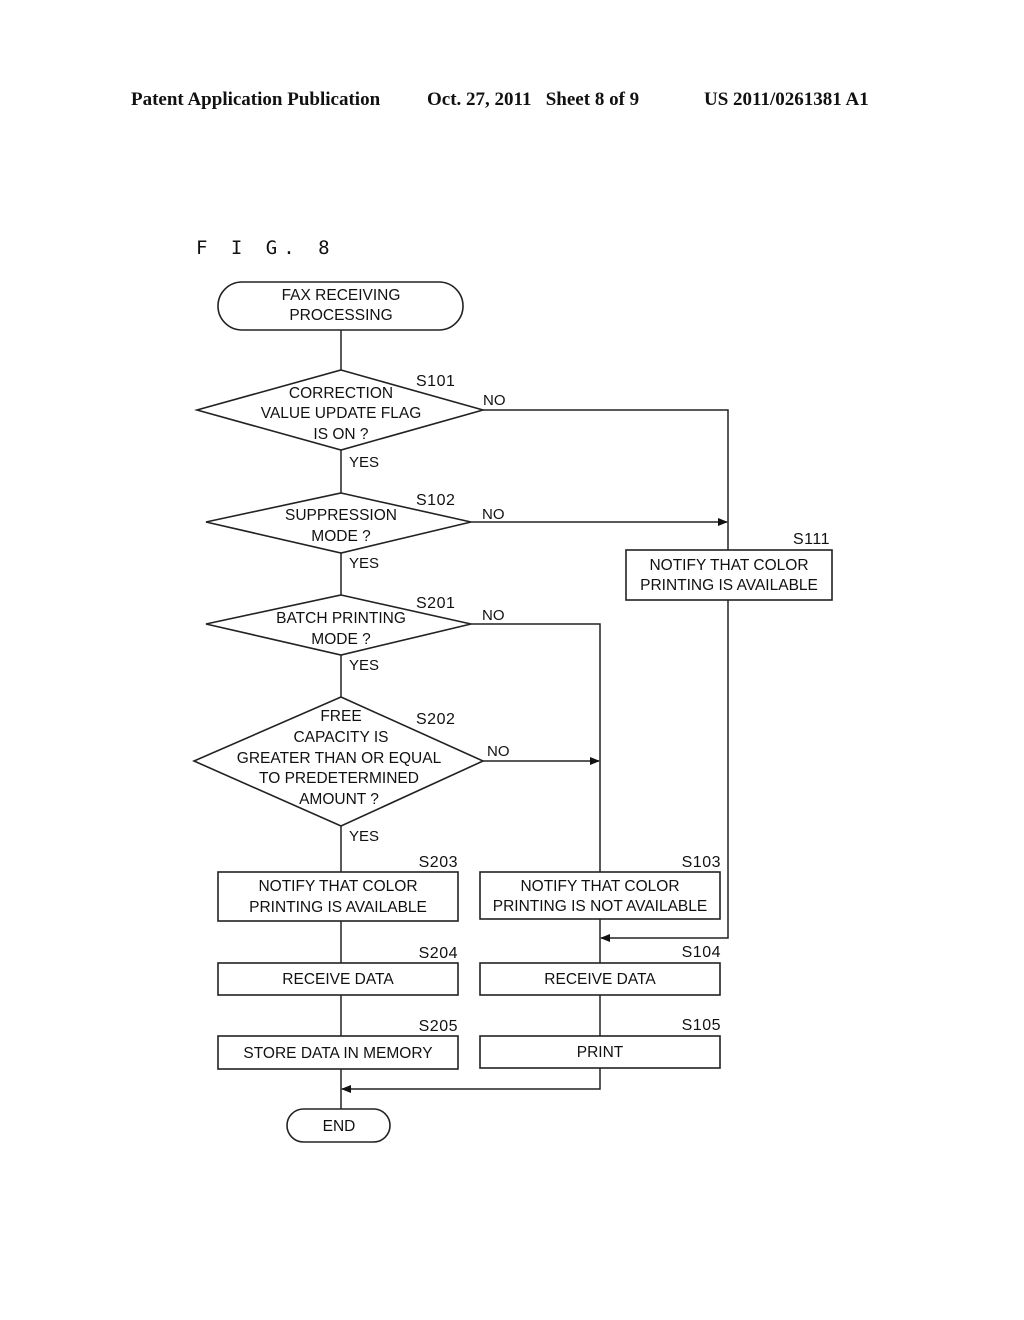 This screenshot has width=1024, height=1320. What do you see at coordinates (364, 462) in the screenshot?
I see `s101-yes-label: YES` at bounding box center [364, 462].